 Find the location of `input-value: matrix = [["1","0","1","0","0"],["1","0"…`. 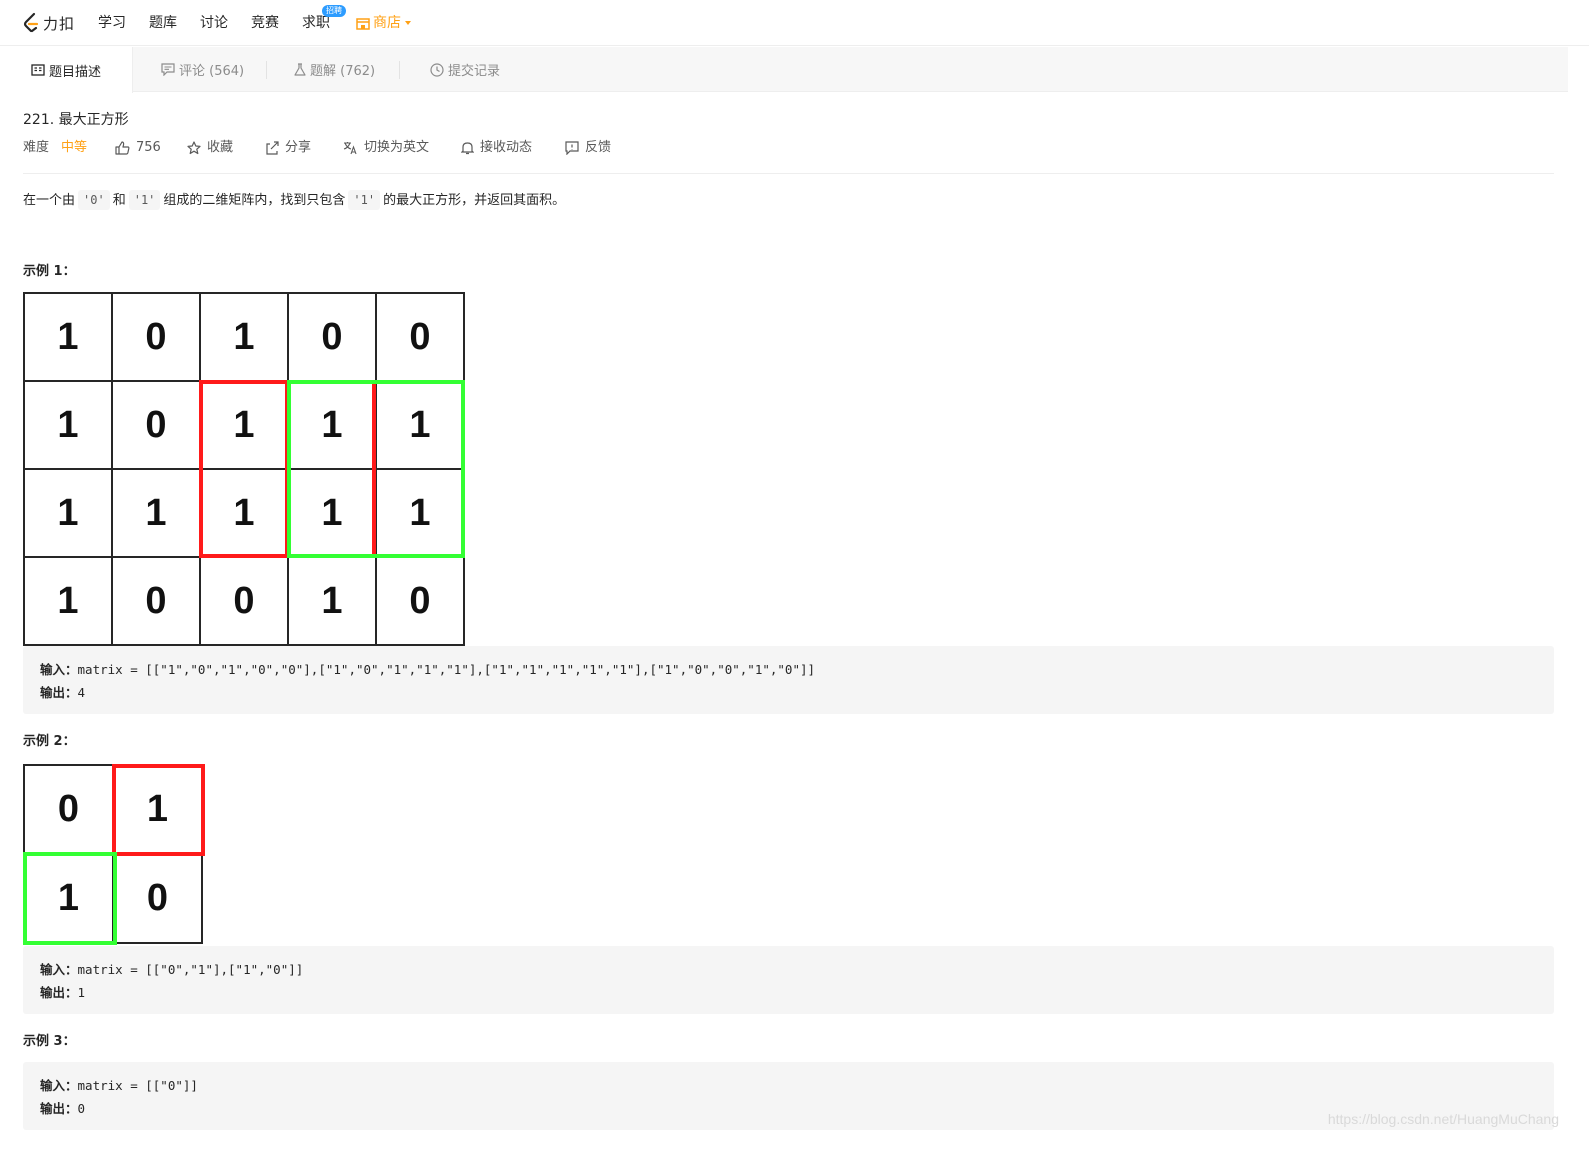

input-value: matrix = [["1","0","1","0","0"],["1","0"… is located at coordinates (446, 669).